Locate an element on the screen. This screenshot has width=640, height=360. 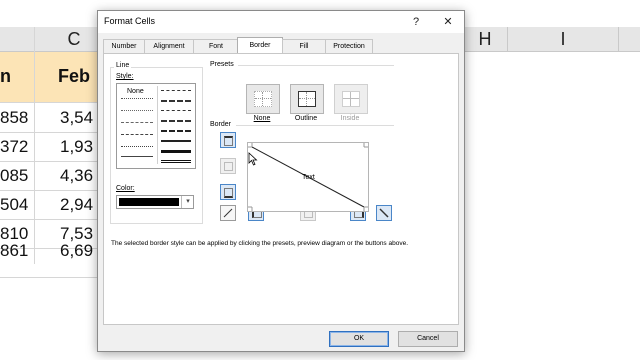
border-bottom-button is located at coordinates (228, 192).